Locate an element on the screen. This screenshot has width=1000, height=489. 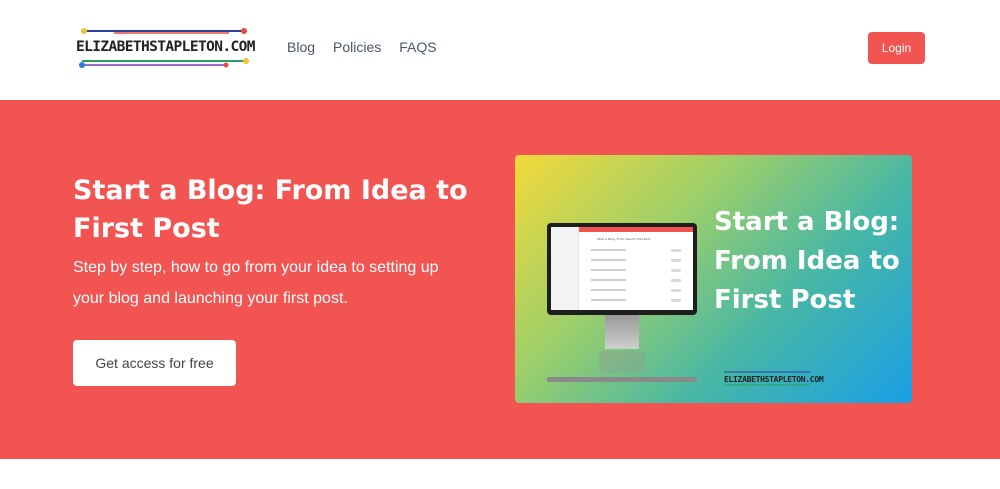
monitor-screen: Start a Blog: From Idea to First Post is located at coordinates (622, 268).